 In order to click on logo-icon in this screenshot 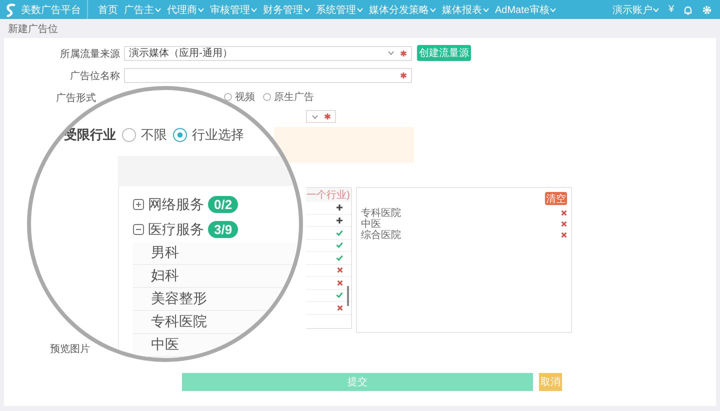, I will do `click(11, 9)`.